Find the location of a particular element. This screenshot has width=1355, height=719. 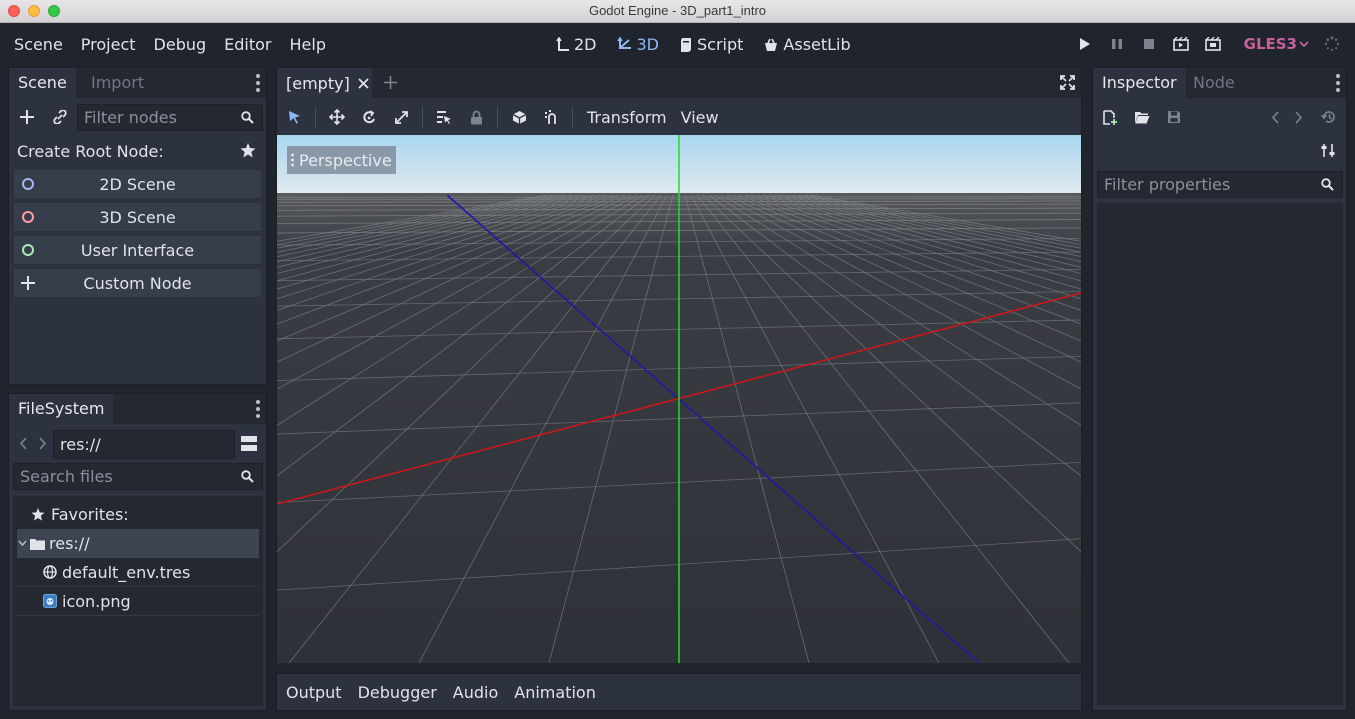

renderer-label: GLES3 is located at coordinates (1270, 44).